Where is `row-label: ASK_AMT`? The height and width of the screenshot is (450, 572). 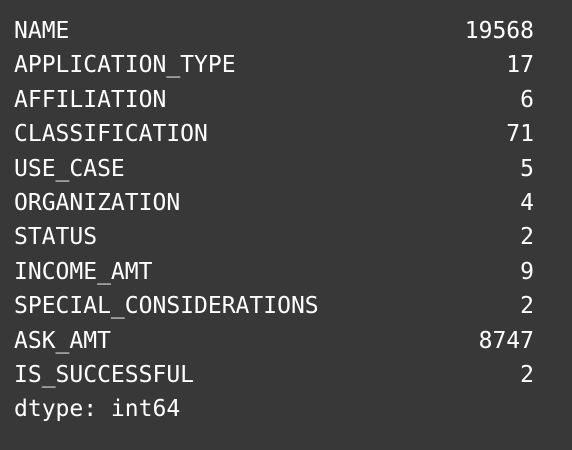
row-label: ASK_AMT is located at coordinates (62, 340).